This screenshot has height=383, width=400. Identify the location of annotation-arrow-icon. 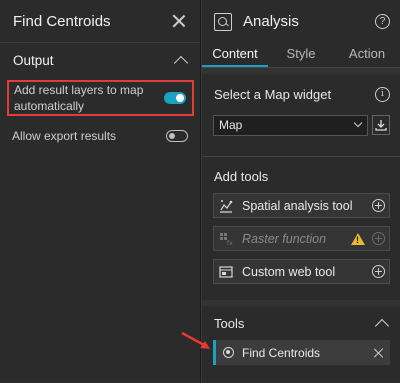
(195, 340).